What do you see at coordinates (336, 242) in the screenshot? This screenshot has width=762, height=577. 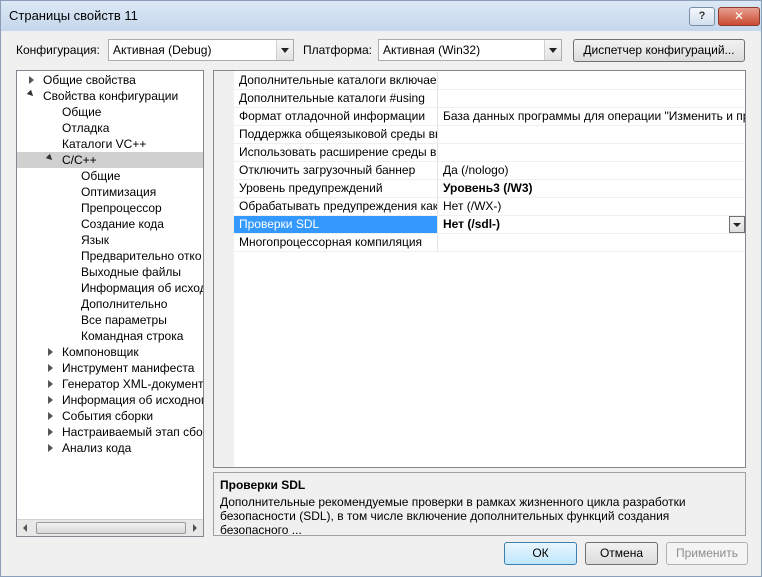 I see `property-name: Многопроцессорная компиляция` at bounding box center [336, 242].